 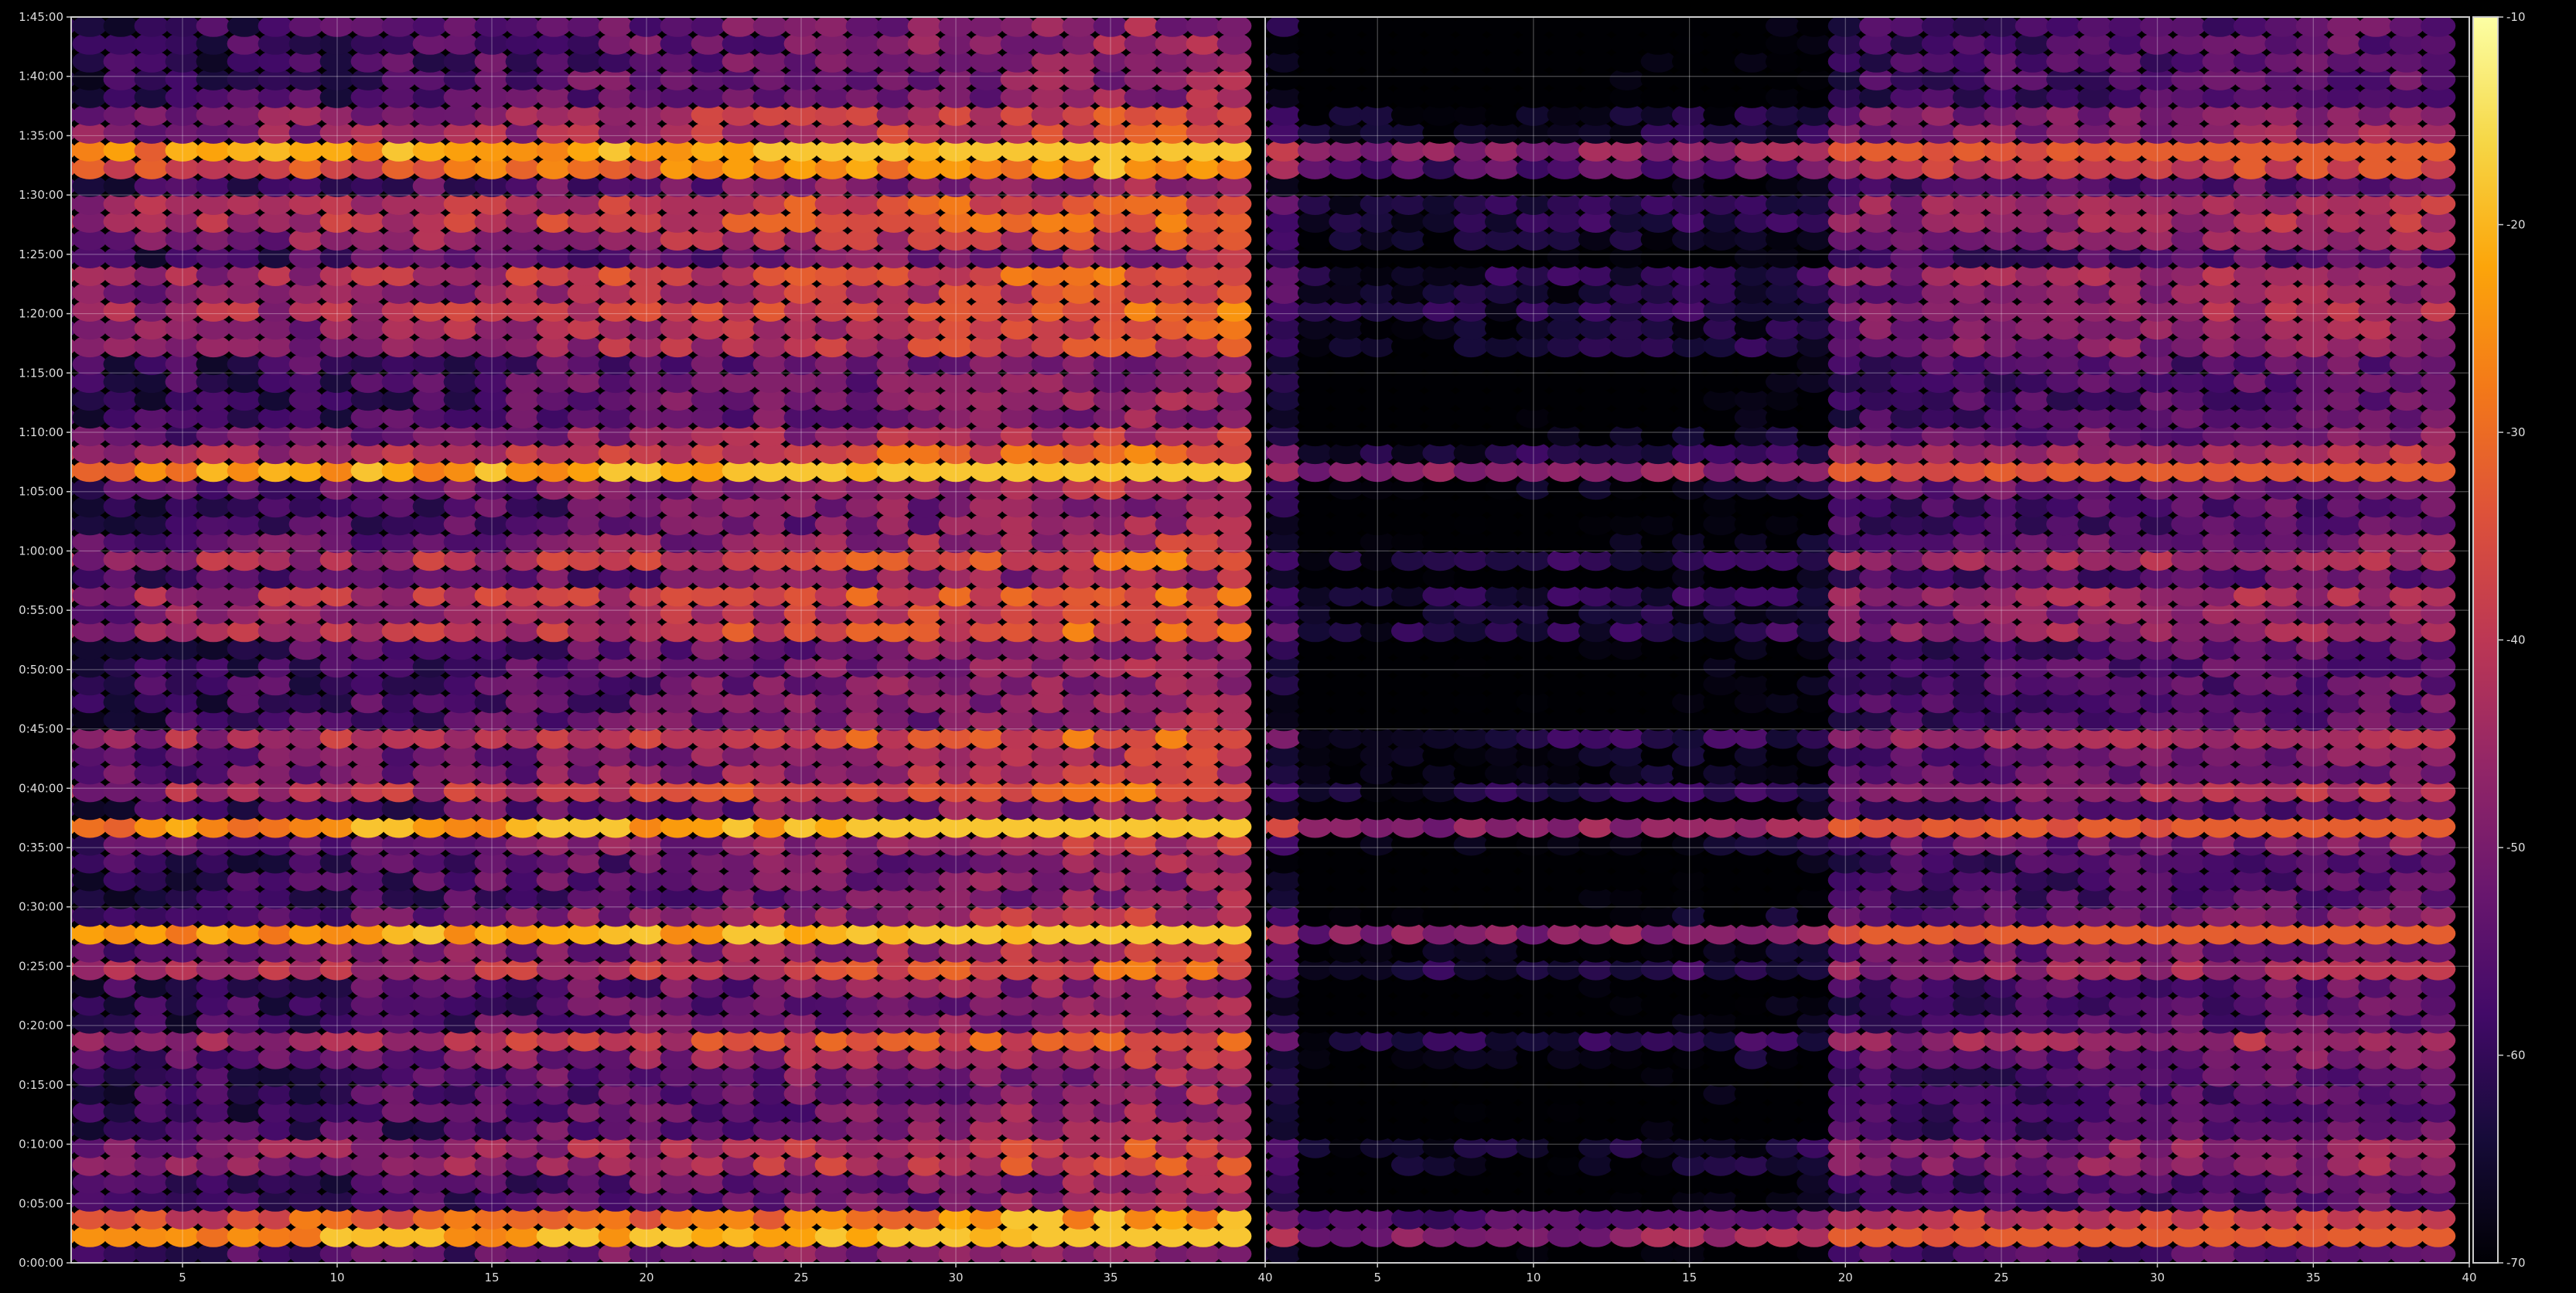 What do you see at coordinates (41, 1203) in the screenshot?
I see `y-tick-label: 0:05:00` at bounding box center [41, 1203].